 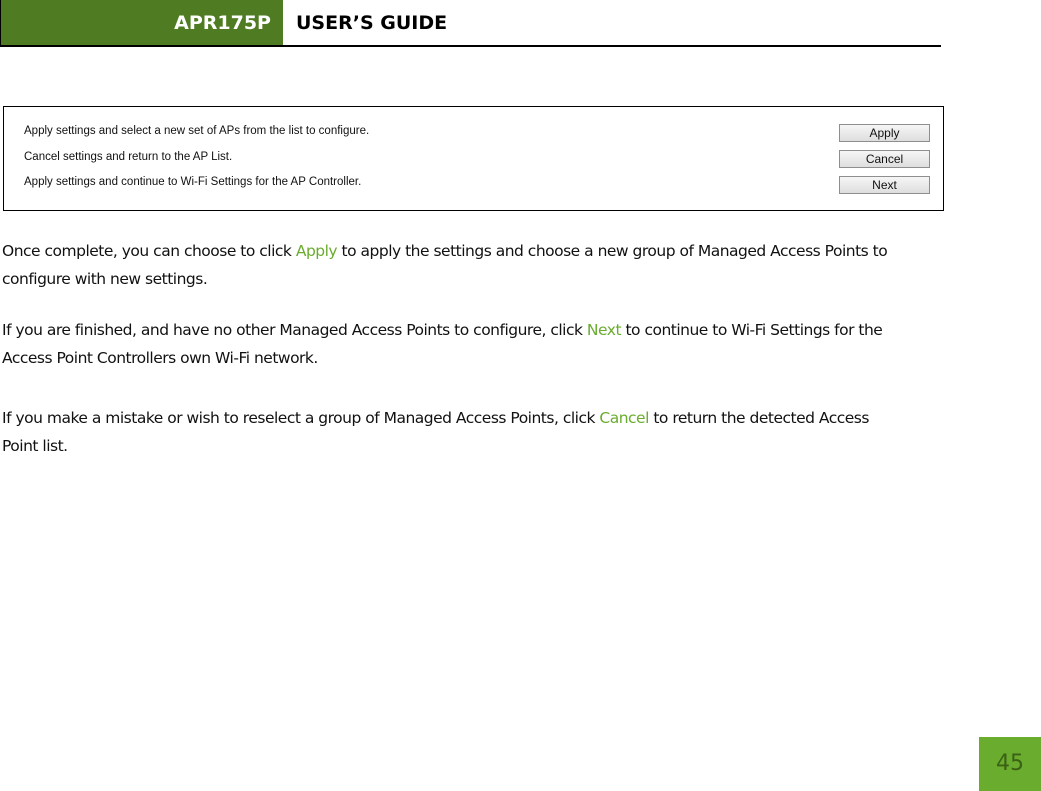 What do you see at coordinates (1010, 764) in the screenshot?
I see `page-number-badge: 45` at bounding box center [1010, 764].